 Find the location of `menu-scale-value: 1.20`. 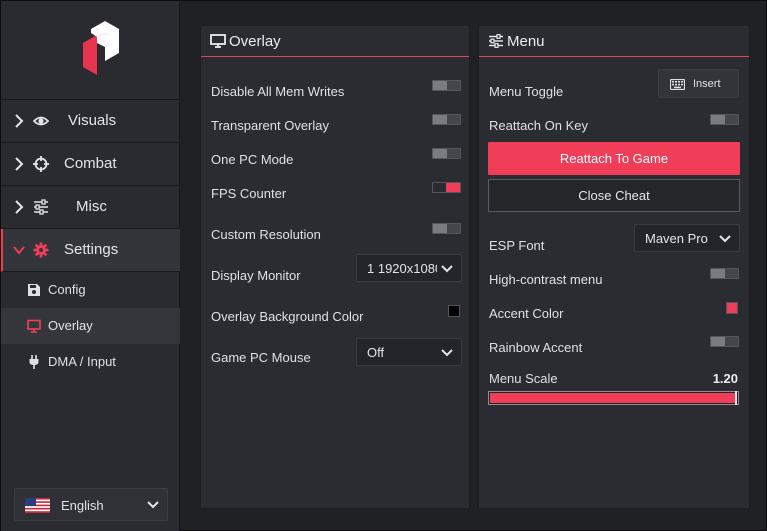

menu-scale-value: 1.20 is located at coordinates (725, 378).